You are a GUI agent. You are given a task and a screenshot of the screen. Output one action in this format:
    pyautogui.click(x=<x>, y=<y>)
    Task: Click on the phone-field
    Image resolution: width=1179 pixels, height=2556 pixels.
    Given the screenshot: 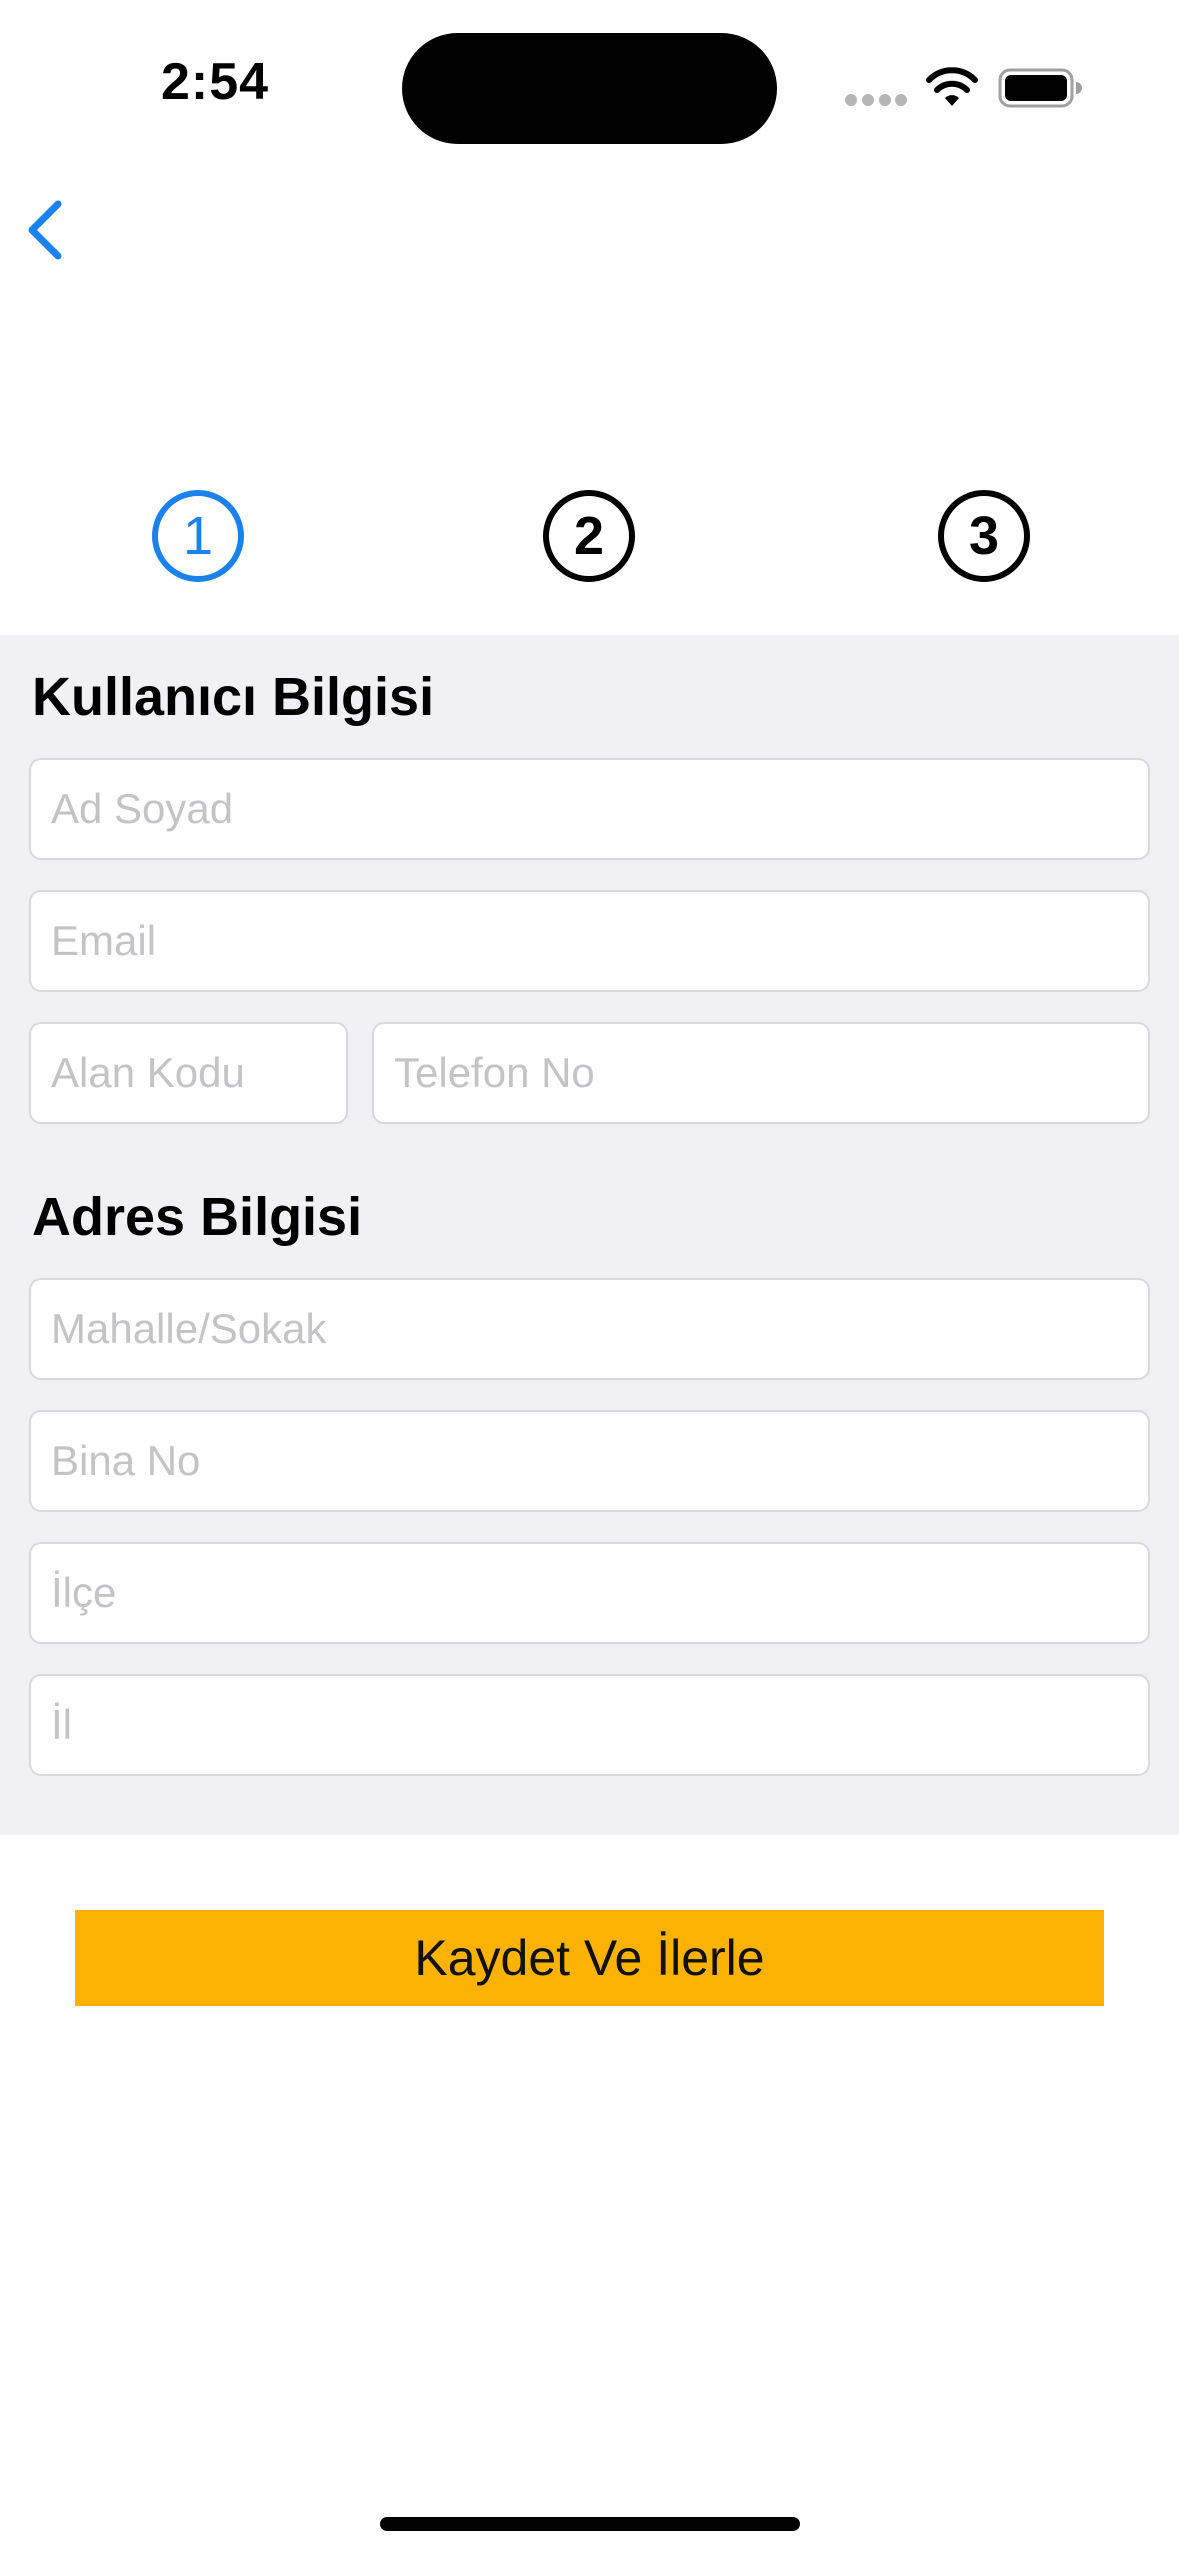 What is the action you would take?
    pyautogui.click(x=761, y=1073)
    